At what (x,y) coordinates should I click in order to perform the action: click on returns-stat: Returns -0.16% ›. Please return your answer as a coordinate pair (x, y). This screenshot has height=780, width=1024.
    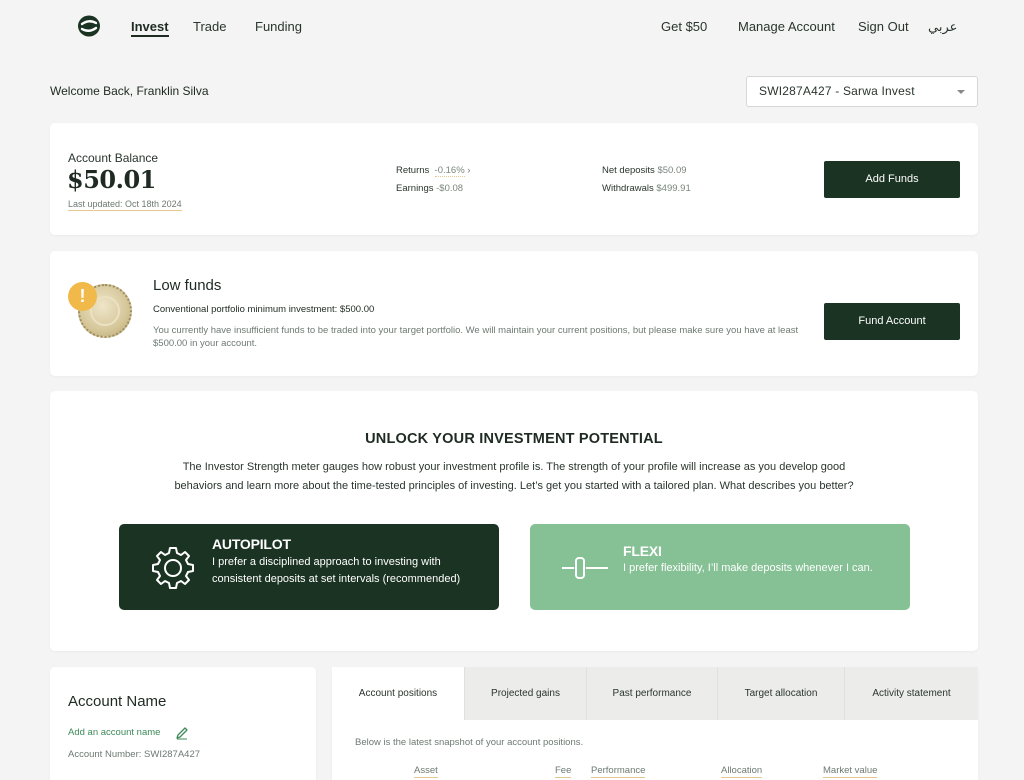
    Looking at the image, I should click on (433, 171).